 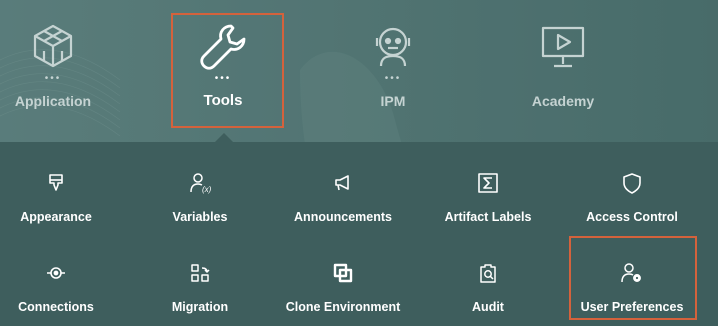 I want to click on card-announcements: Announcements, so click(x=343, y=190).